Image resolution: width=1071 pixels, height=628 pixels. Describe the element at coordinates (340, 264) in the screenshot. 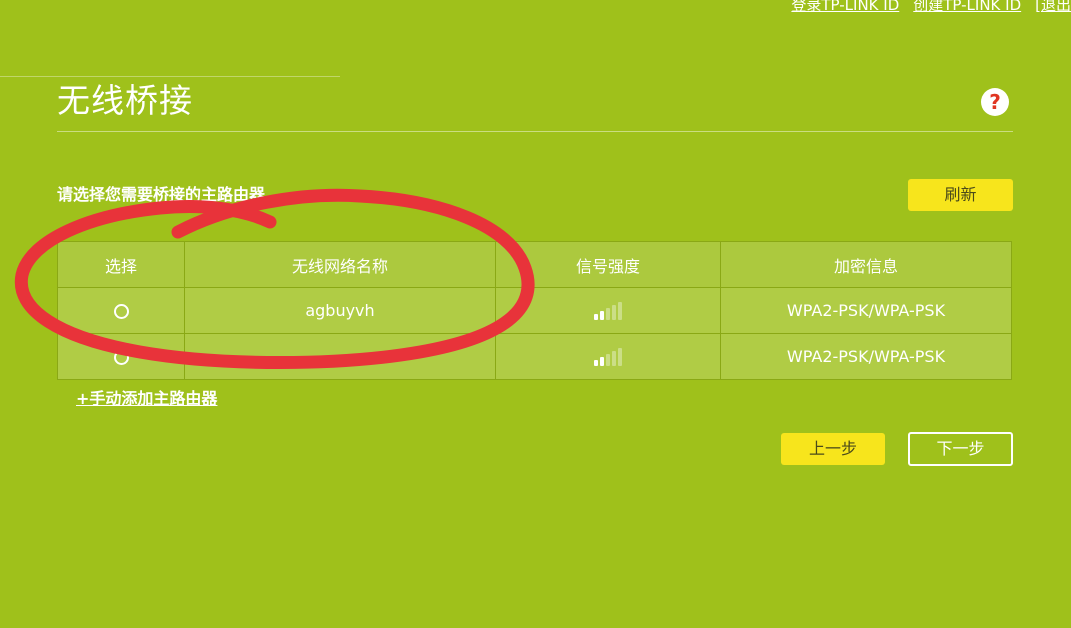

I see `header-ssid: 无线网络名称` at that location.